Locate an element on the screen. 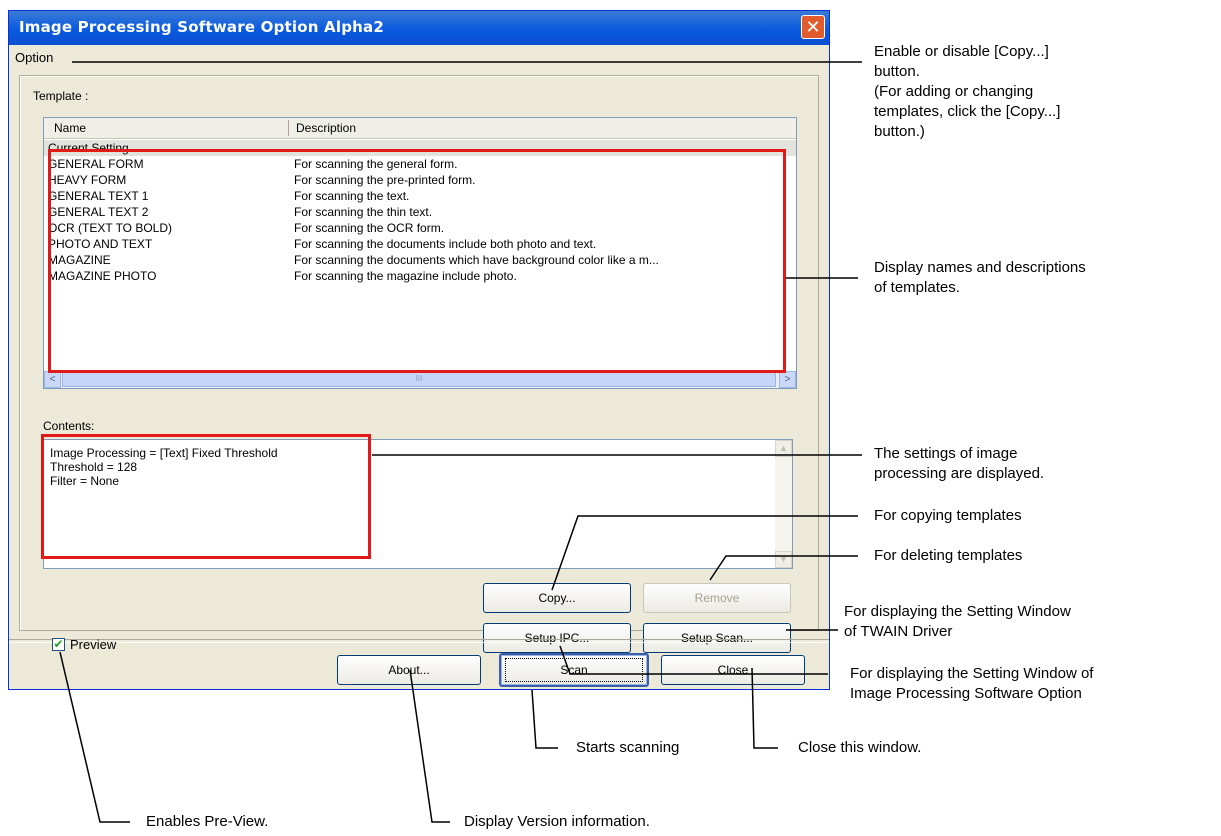 The image size is (1221, 836). callout-line: templates, click the [Copy...] is located at coordinates (967, 111).